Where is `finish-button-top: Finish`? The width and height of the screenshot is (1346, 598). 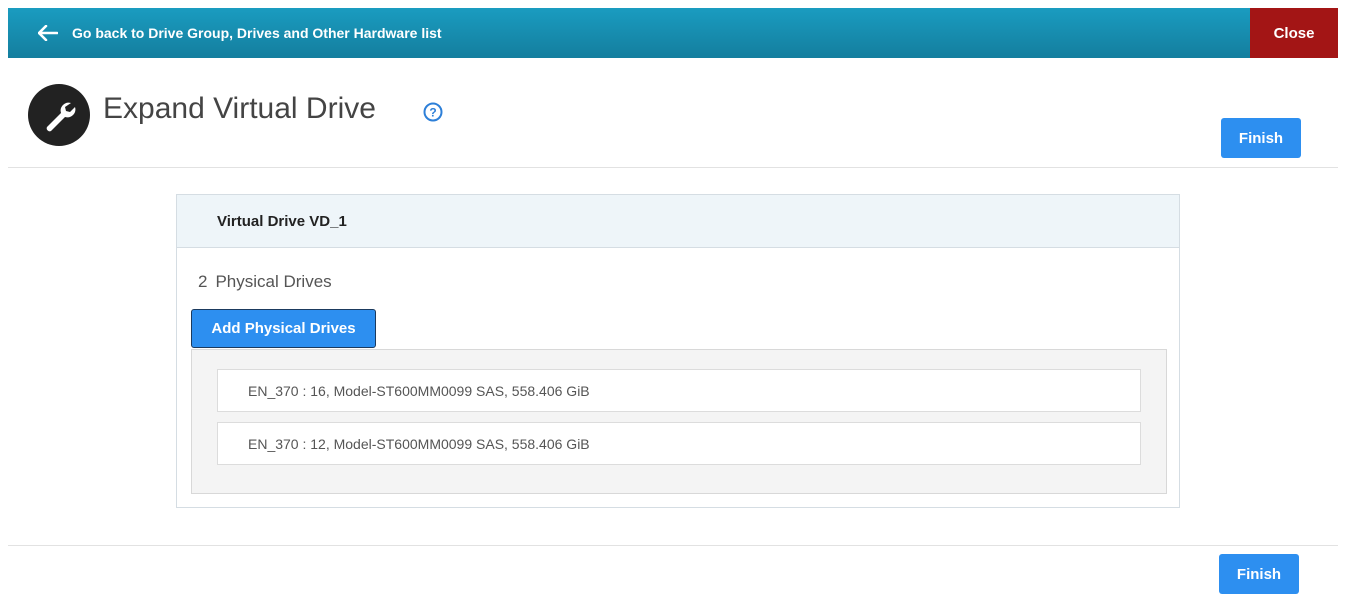 finish-button-top: Finish is located at coordinates (1261, 138).